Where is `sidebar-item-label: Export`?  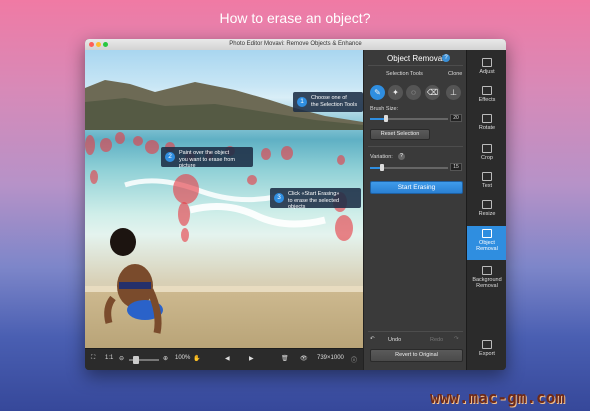 sidebar-item-label: Export is located at coordinates (487, 354).